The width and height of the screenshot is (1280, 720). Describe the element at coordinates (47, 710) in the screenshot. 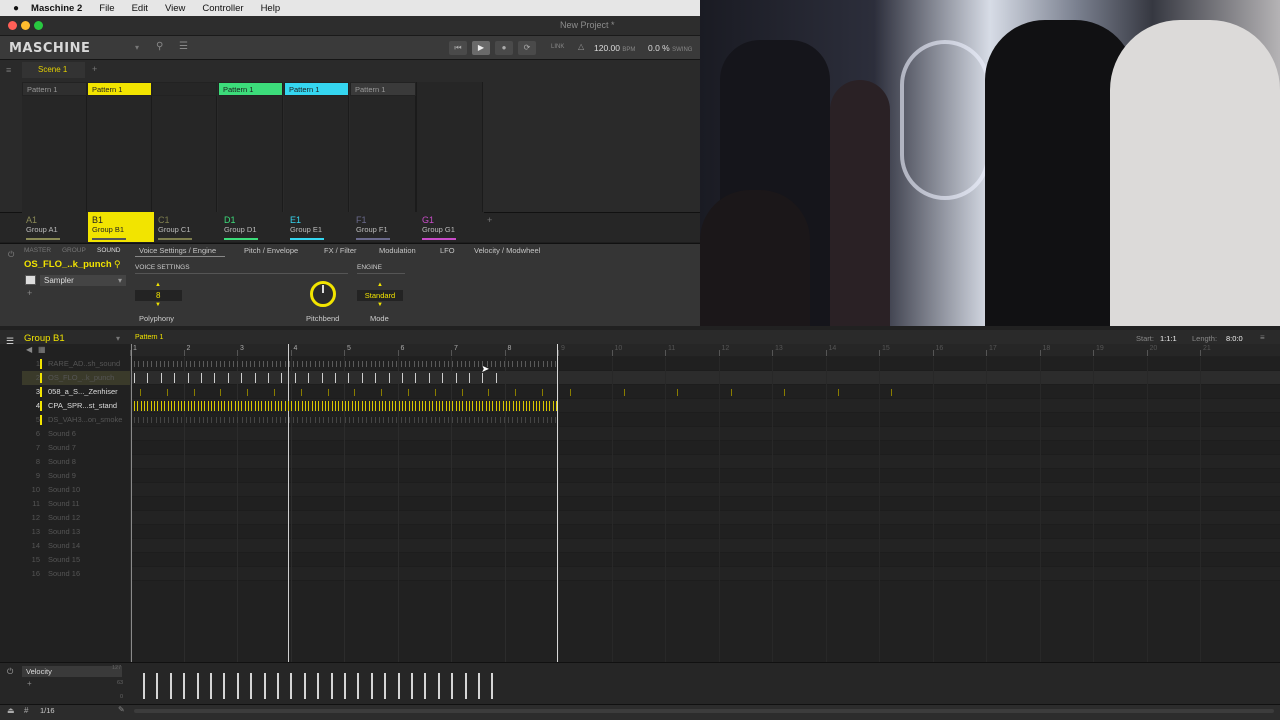

I see `grid-resolution: 1/16` at that location.